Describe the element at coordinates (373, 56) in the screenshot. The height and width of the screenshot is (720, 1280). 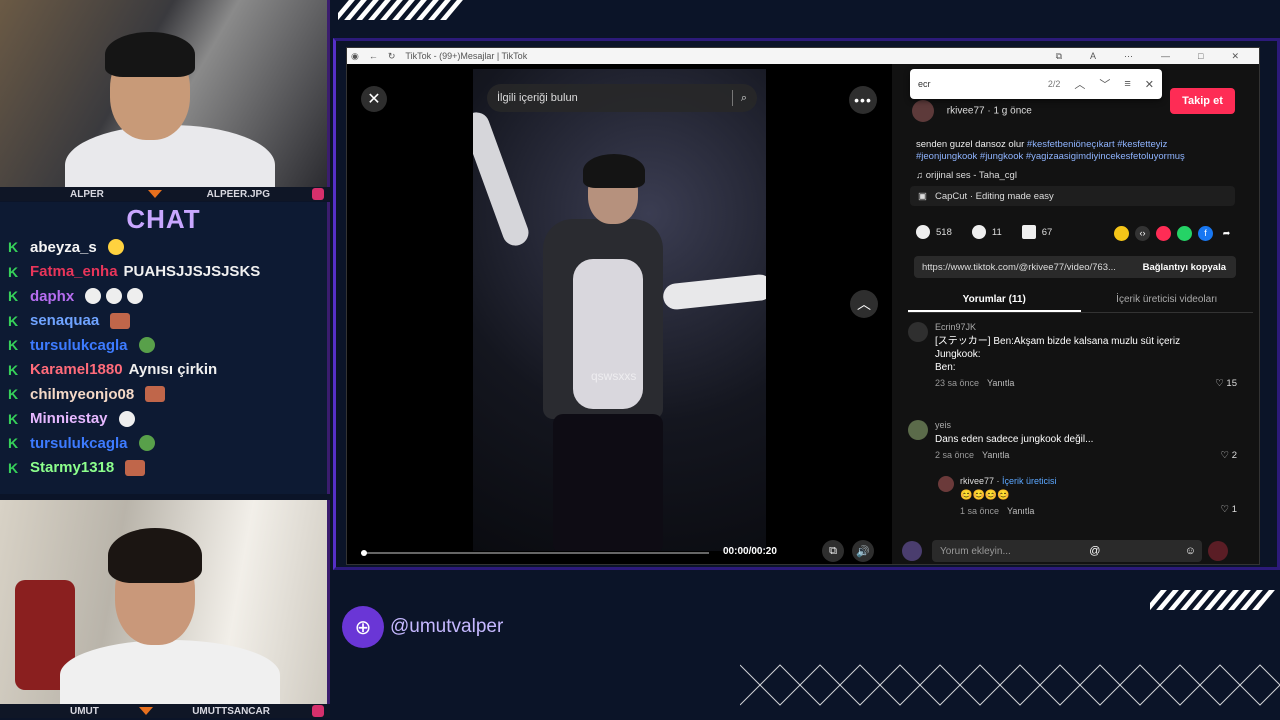
I see `back-icon: ←` at that location.